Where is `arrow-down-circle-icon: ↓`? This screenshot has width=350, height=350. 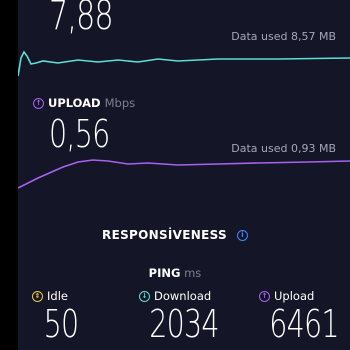
arrow-down-circle-icon: ↓ is located at coordinates (144, 296).